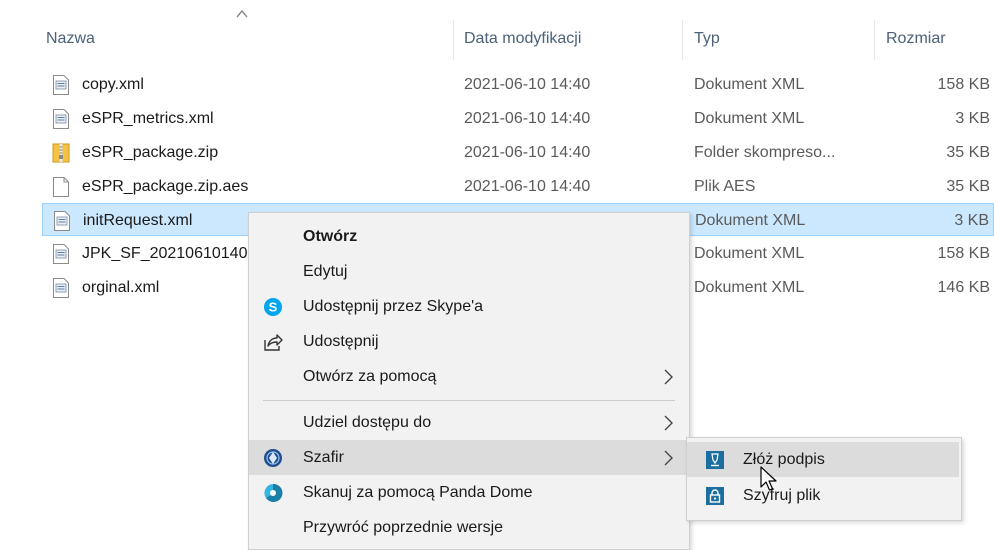  What do you see at coordinates (522, 39) in the screenshot?
I see `column-date-modified: Data modyfikacji` at bounding box center [522, 39].